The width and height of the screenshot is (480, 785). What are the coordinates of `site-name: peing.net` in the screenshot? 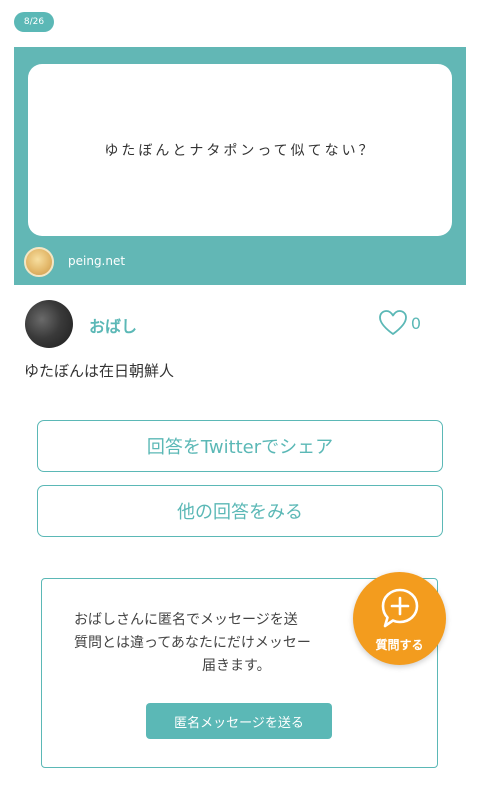 It's located at (97, 261).